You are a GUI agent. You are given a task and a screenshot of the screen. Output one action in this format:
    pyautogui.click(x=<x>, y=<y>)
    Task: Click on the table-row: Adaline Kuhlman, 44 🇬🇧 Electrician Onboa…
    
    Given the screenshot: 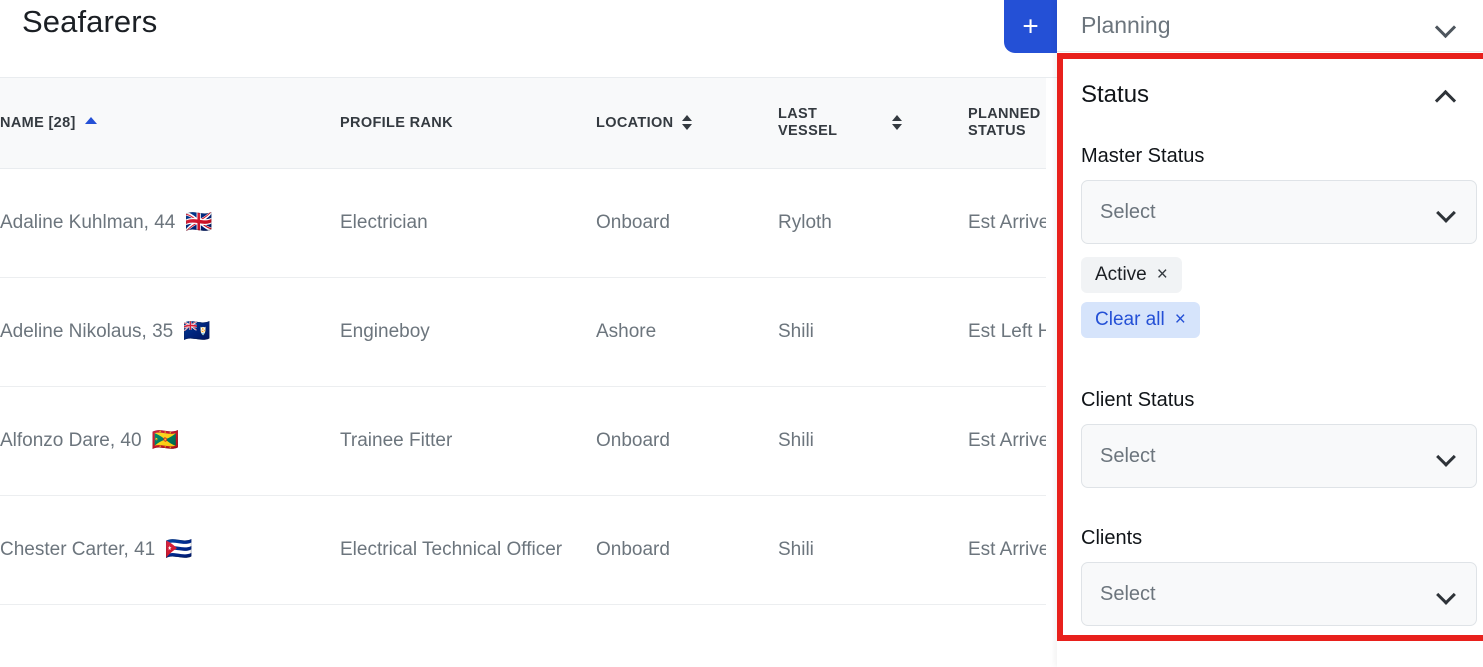 What is the action you would take?
    pyautogui.click(x=528, y=223)
    